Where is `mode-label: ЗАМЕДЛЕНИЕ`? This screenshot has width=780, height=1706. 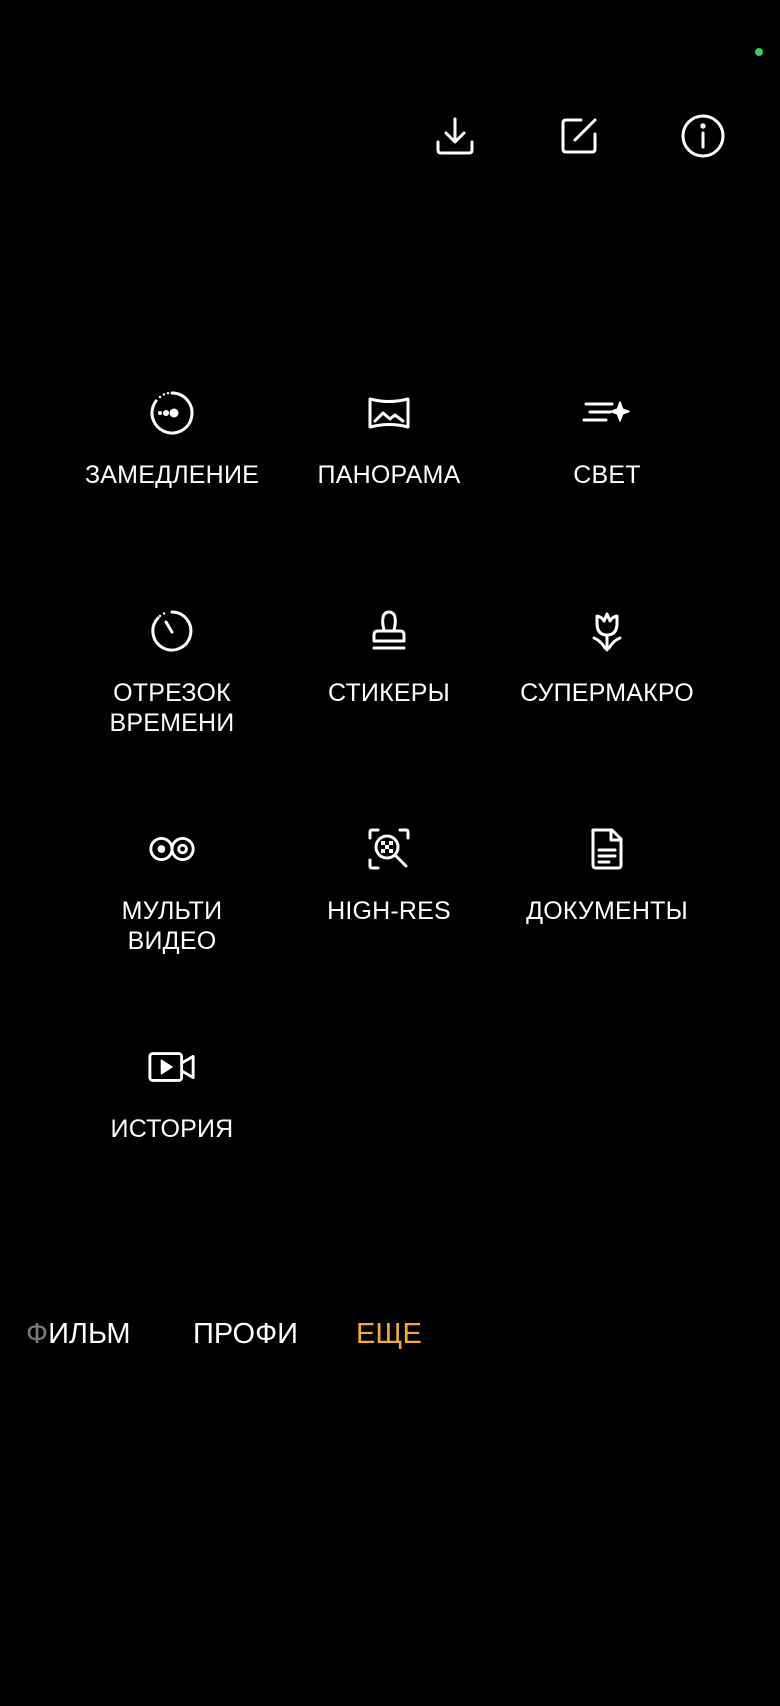 mode-label: ЗАМЕДЛЕНИЕ is located at coordinates (172, 475).